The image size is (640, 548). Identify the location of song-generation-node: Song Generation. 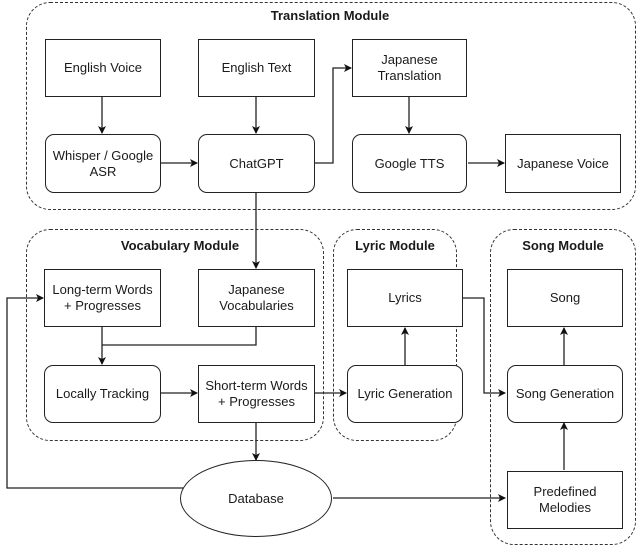
(565, 394).